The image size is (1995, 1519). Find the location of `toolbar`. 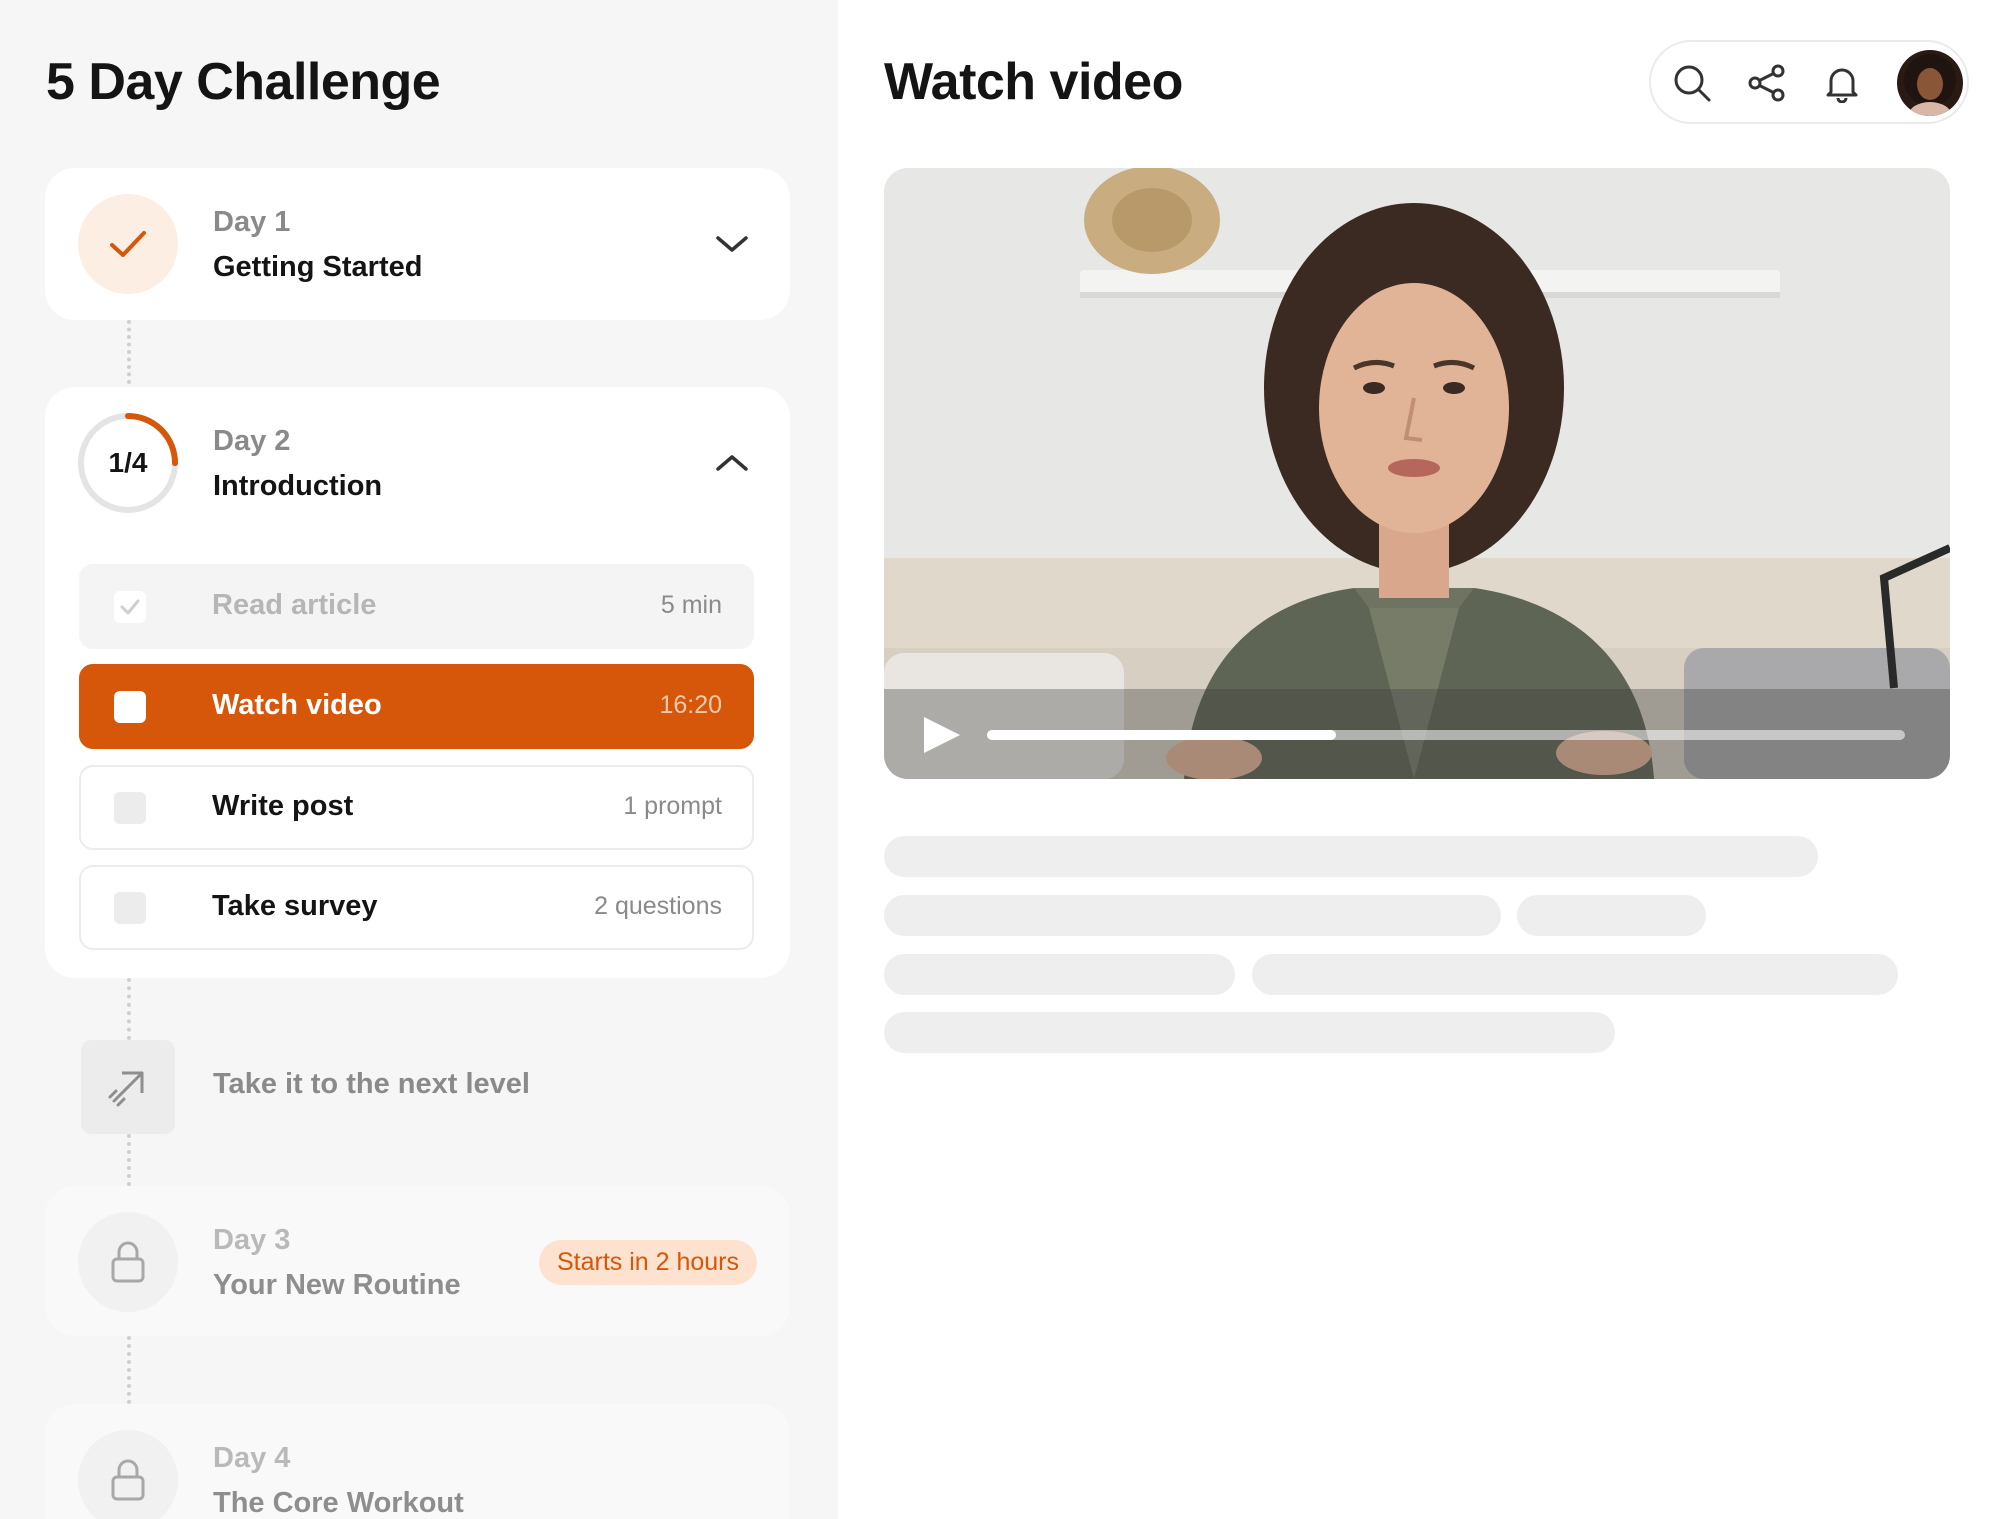

toolbar is located at coordinates (1809, 82).